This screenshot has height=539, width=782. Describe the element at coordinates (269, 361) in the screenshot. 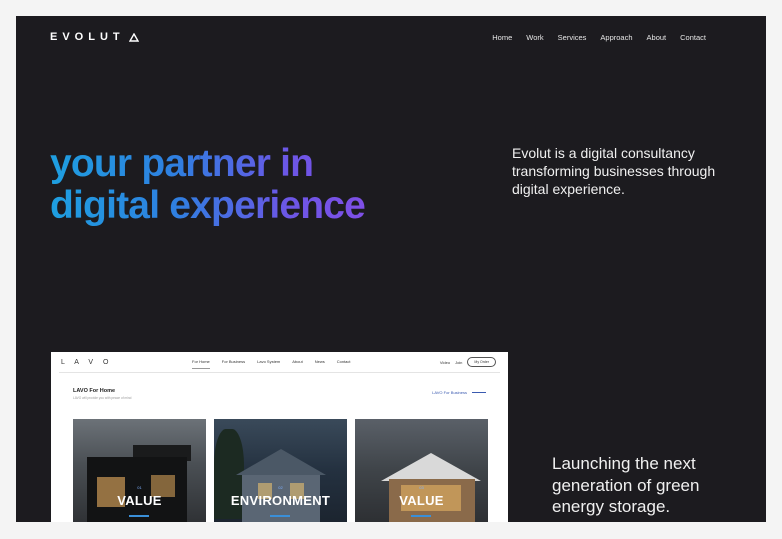

I see `preview-nav-lavo-system: Lavo System` at that location.